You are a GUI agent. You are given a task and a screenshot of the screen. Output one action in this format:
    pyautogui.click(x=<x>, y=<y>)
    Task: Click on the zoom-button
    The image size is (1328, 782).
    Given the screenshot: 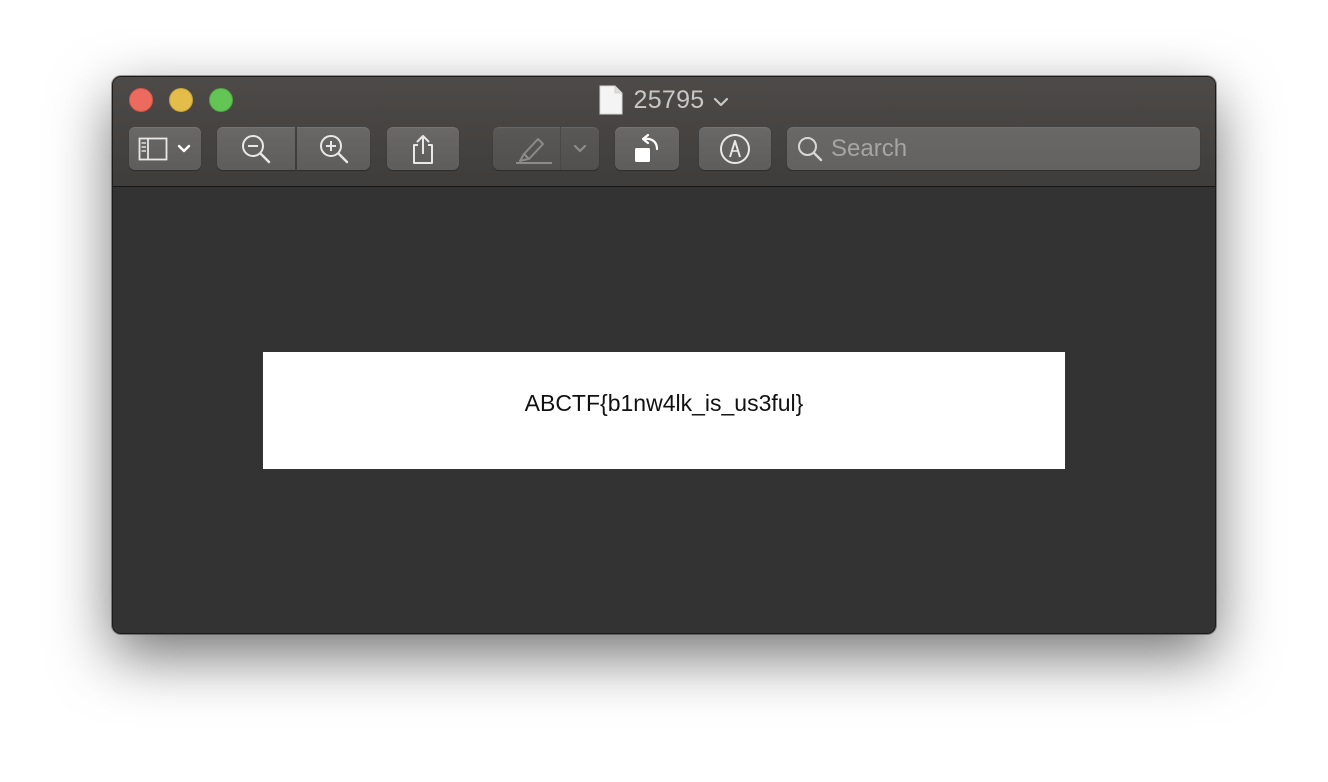 What is the action you would take?
    pyautogui.click(x=221, y=100)
    